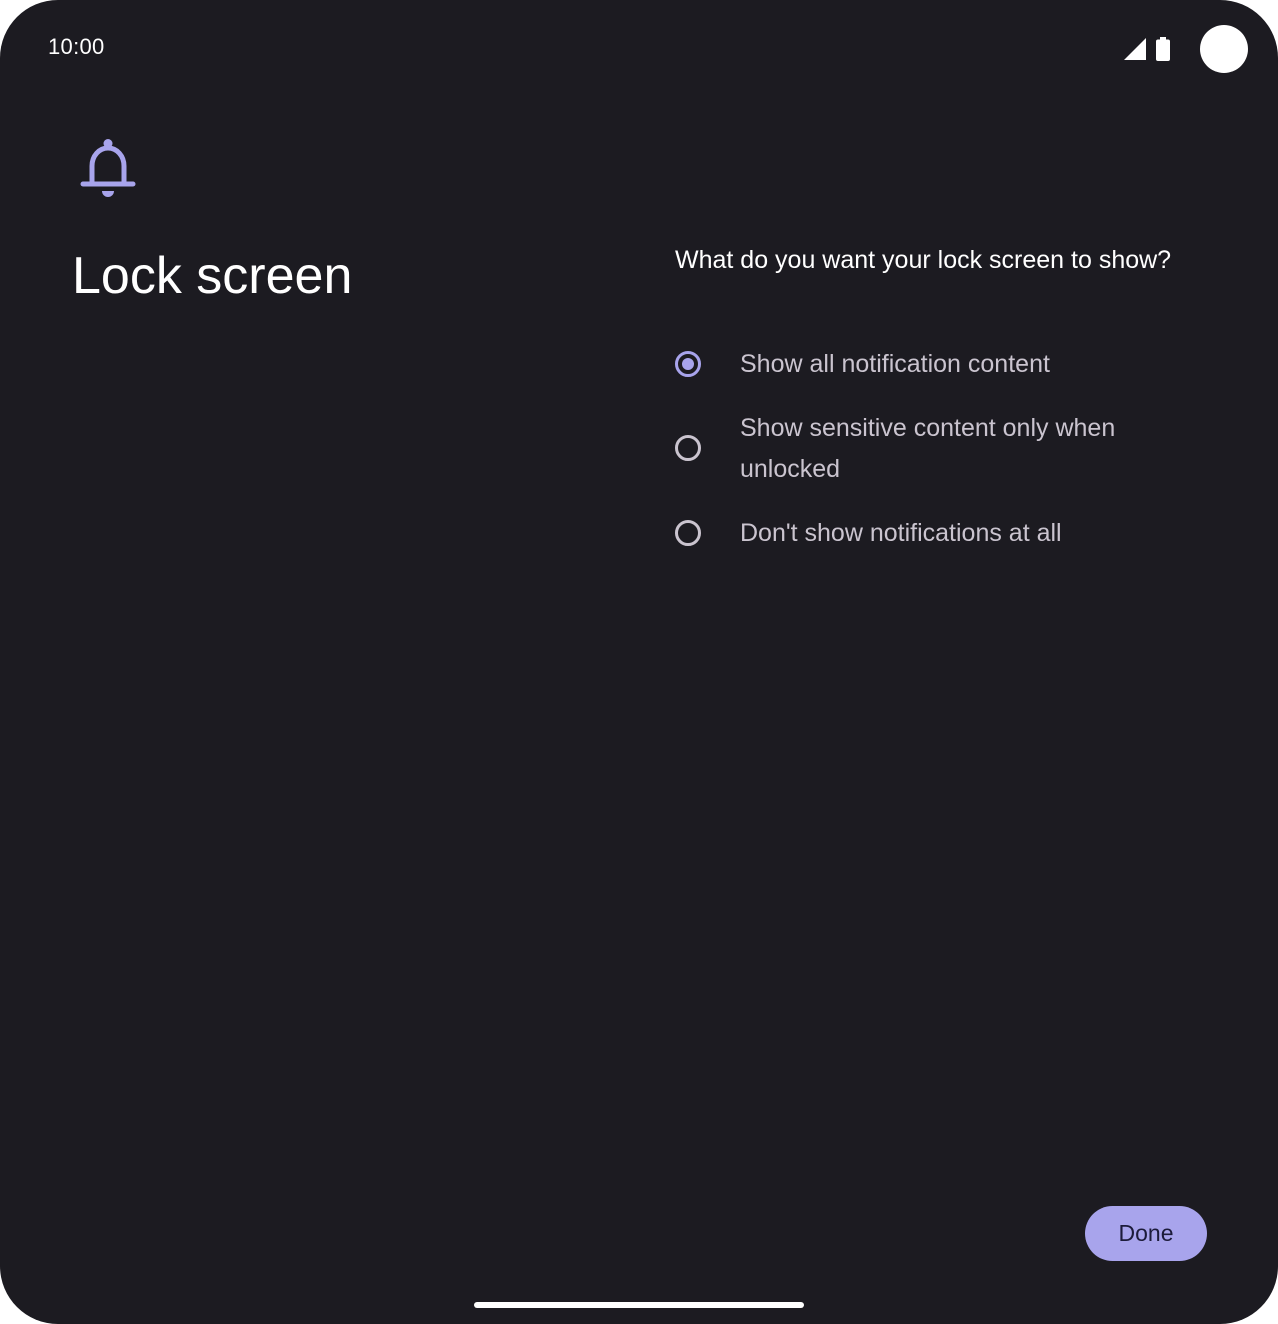 Image resolution: width=1278 pixels, height=1324 pixels. What do you see at coordinates (895, 364) in the screenshot?
I see `option-label: Show all notification content` at bounding box center [895, 364].